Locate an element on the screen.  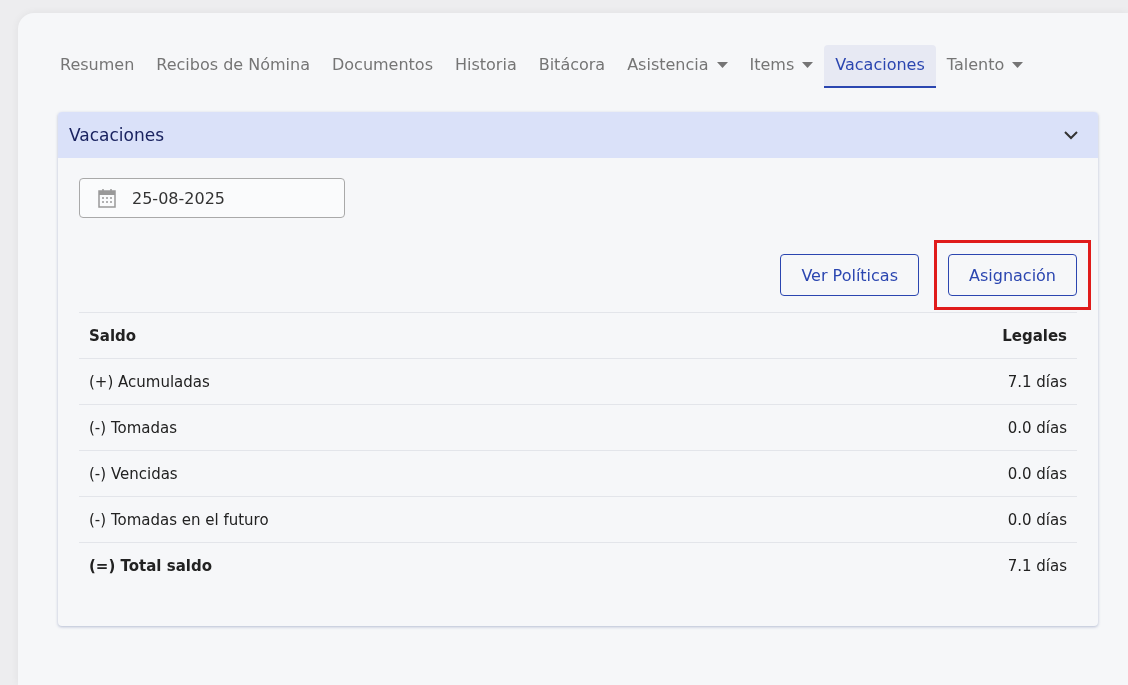
column-header: Saldo is located at coordinates (113, 335).